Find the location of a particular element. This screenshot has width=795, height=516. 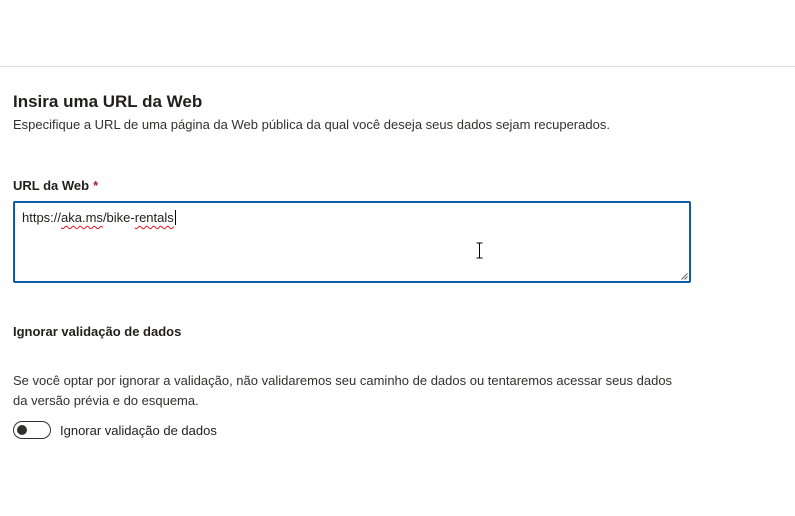

skip-validation-toggle-label: Ignorar validação de dados is located at coordinates (138, 430).